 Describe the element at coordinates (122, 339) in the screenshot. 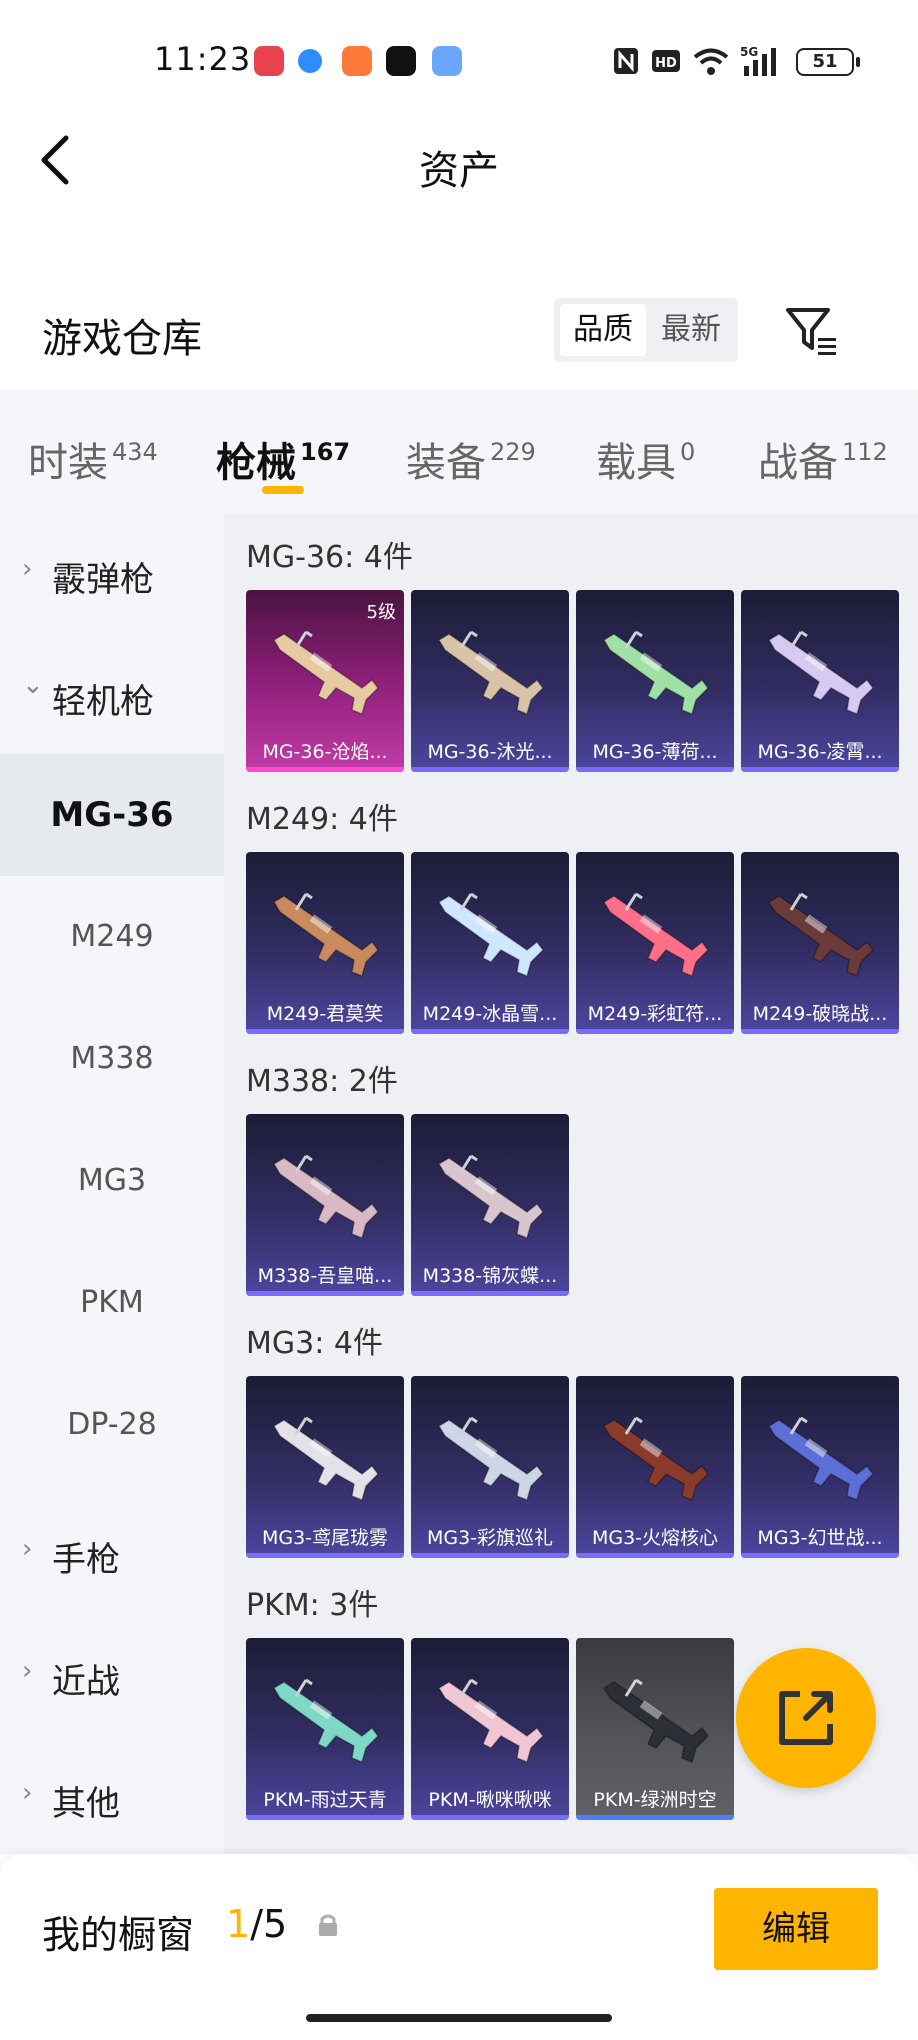

I see `warehouse-title: 游戏仓库` at that location.